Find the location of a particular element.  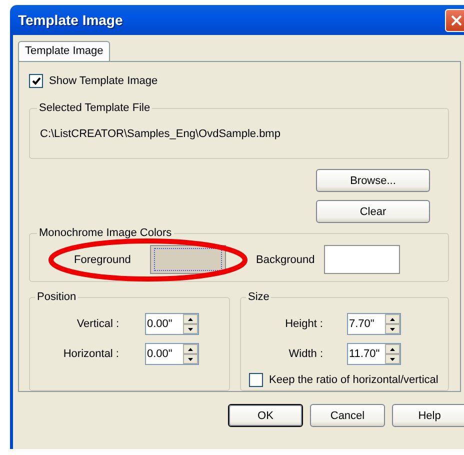

group-title: Selected Template File is located at coordinates (95, 108).